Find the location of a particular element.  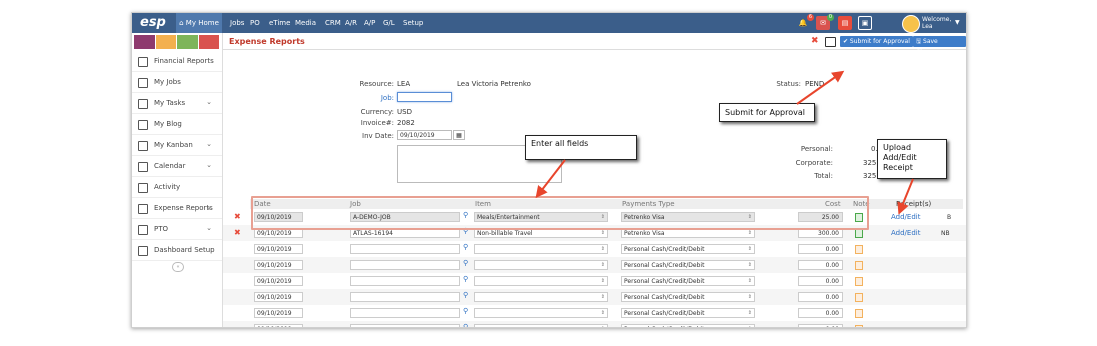

nav-item-crm: CRM is located at coordinates (333, 23).